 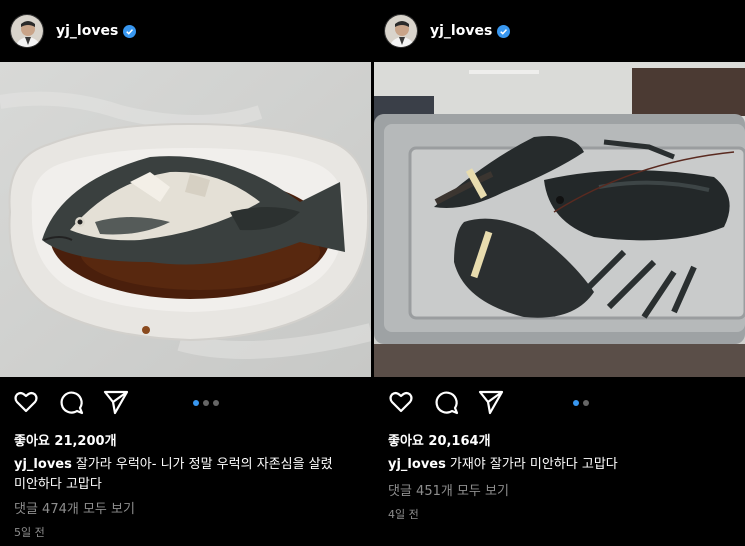 I want to click on post-timestamp: 4일 전, so click(x=403, y=514).